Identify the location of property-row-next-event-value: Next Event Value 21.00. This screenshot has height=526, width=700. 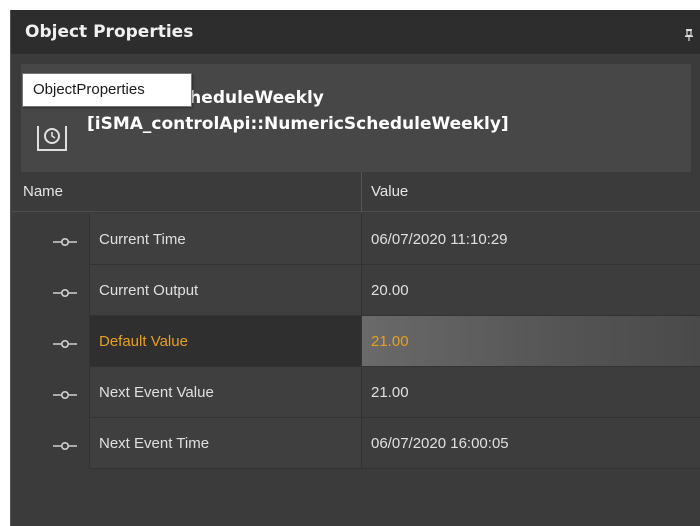
(355, 392).